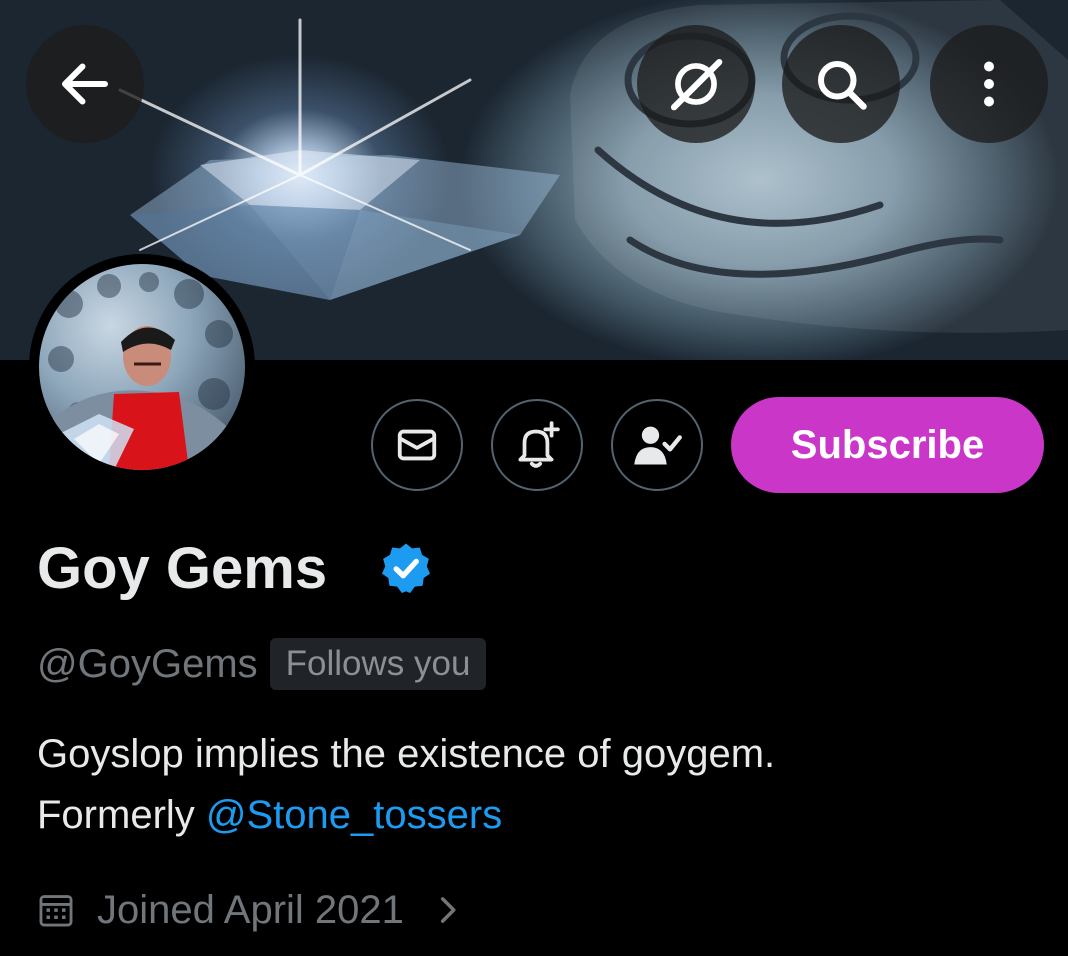 The image size is (1068, 956). I want to click on grok-icon, so click(696, 84).